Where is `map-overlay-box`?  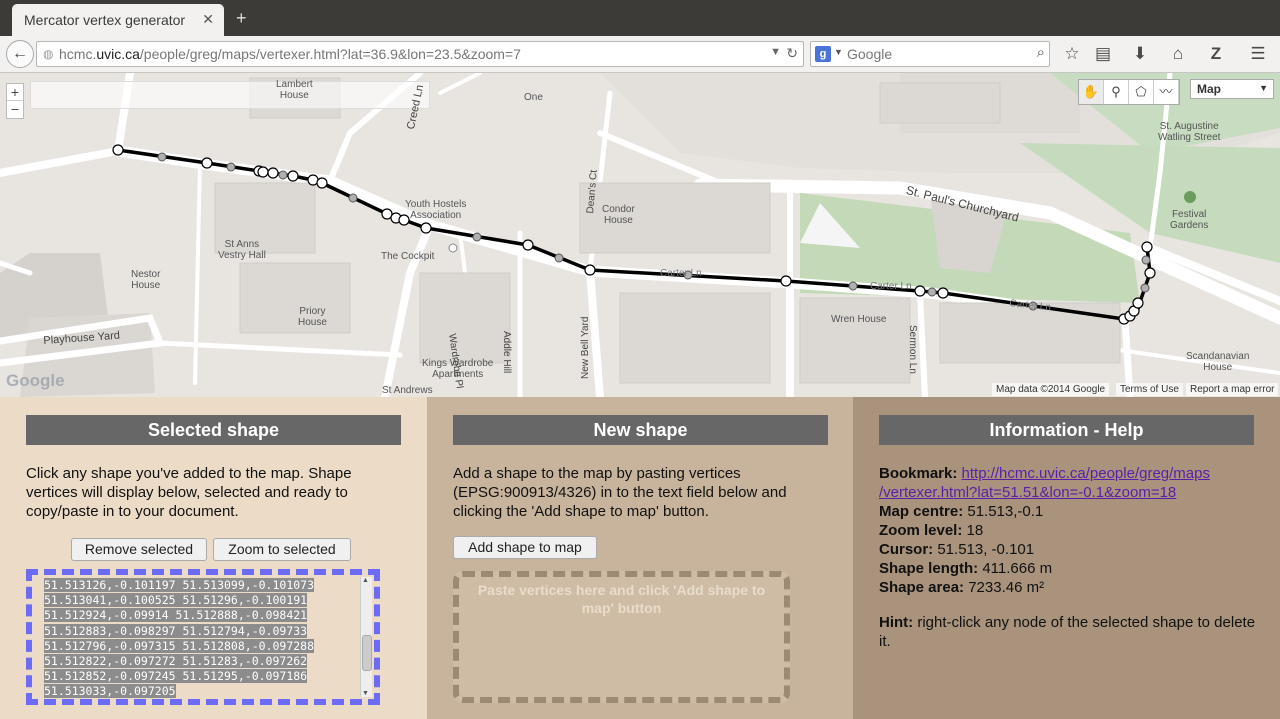
map-overlay-box is located at coordinates (230, 95).